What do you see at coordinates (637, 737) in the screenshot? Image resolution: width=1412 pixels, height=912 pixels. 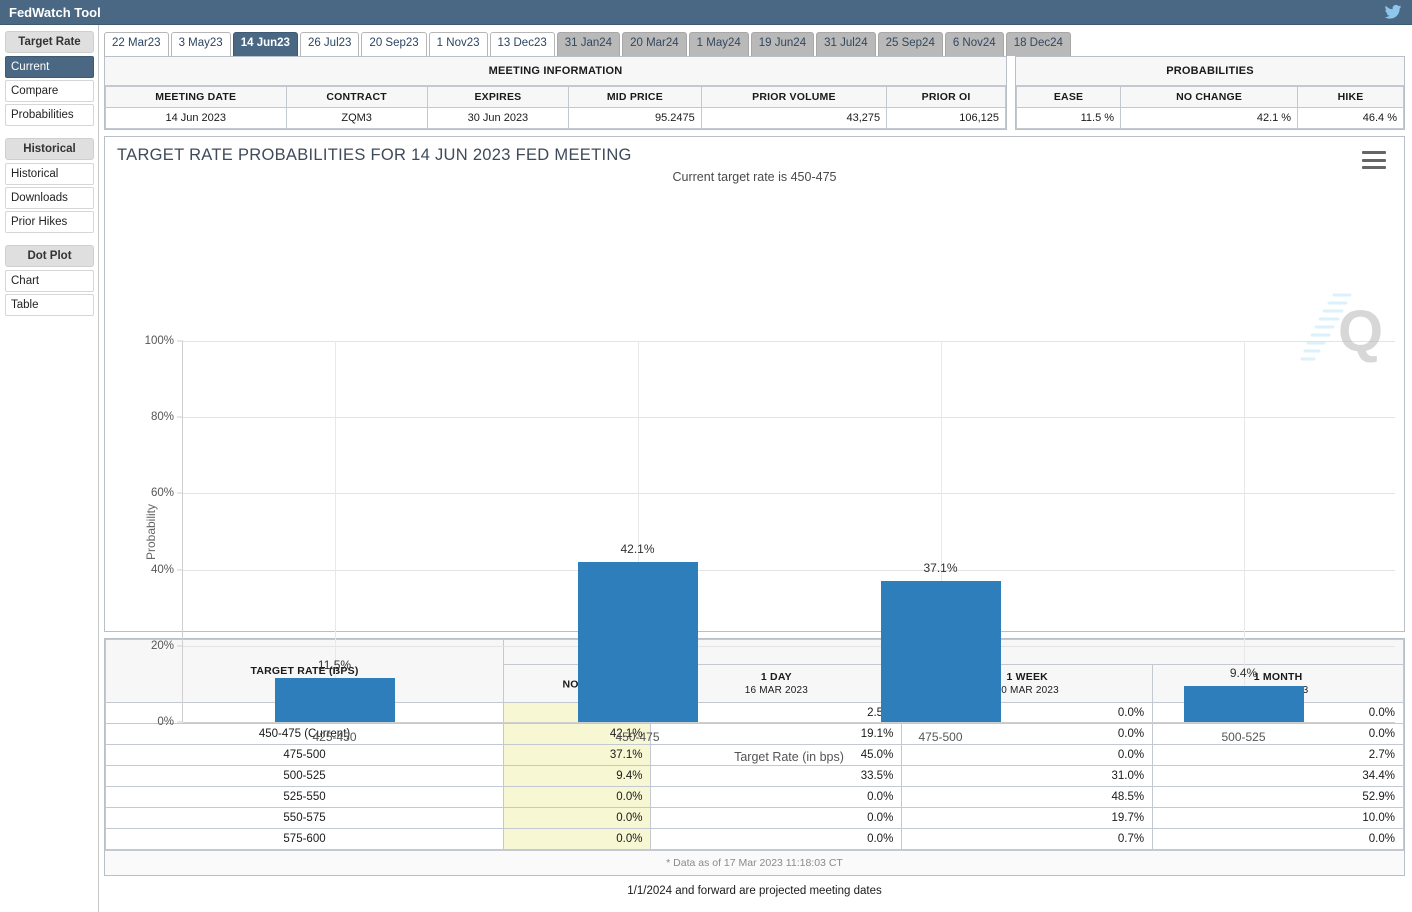 I see `x-tick-label-450-475: 450-475` at bounding box center [637, 737].